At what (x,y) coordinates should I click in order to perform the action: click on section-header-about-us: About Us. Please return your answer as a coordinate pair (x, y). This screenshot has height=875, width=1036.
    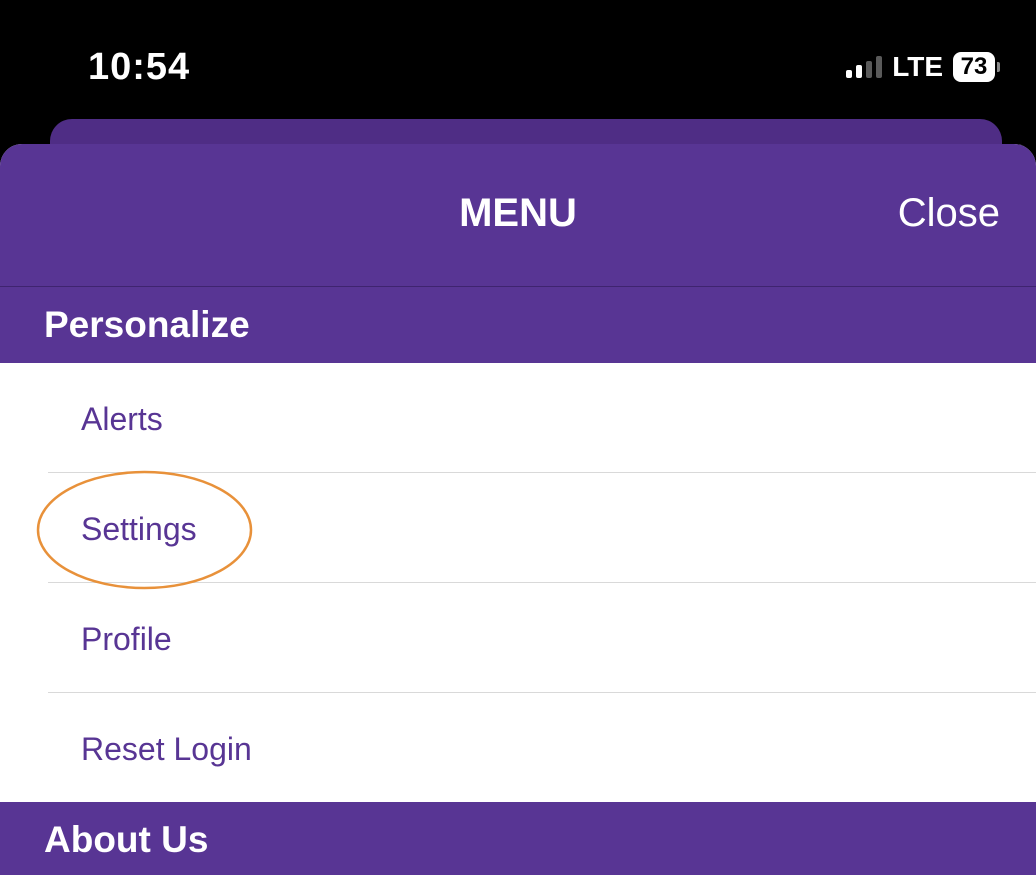
    Looking at the image, I should click on (518, 838).